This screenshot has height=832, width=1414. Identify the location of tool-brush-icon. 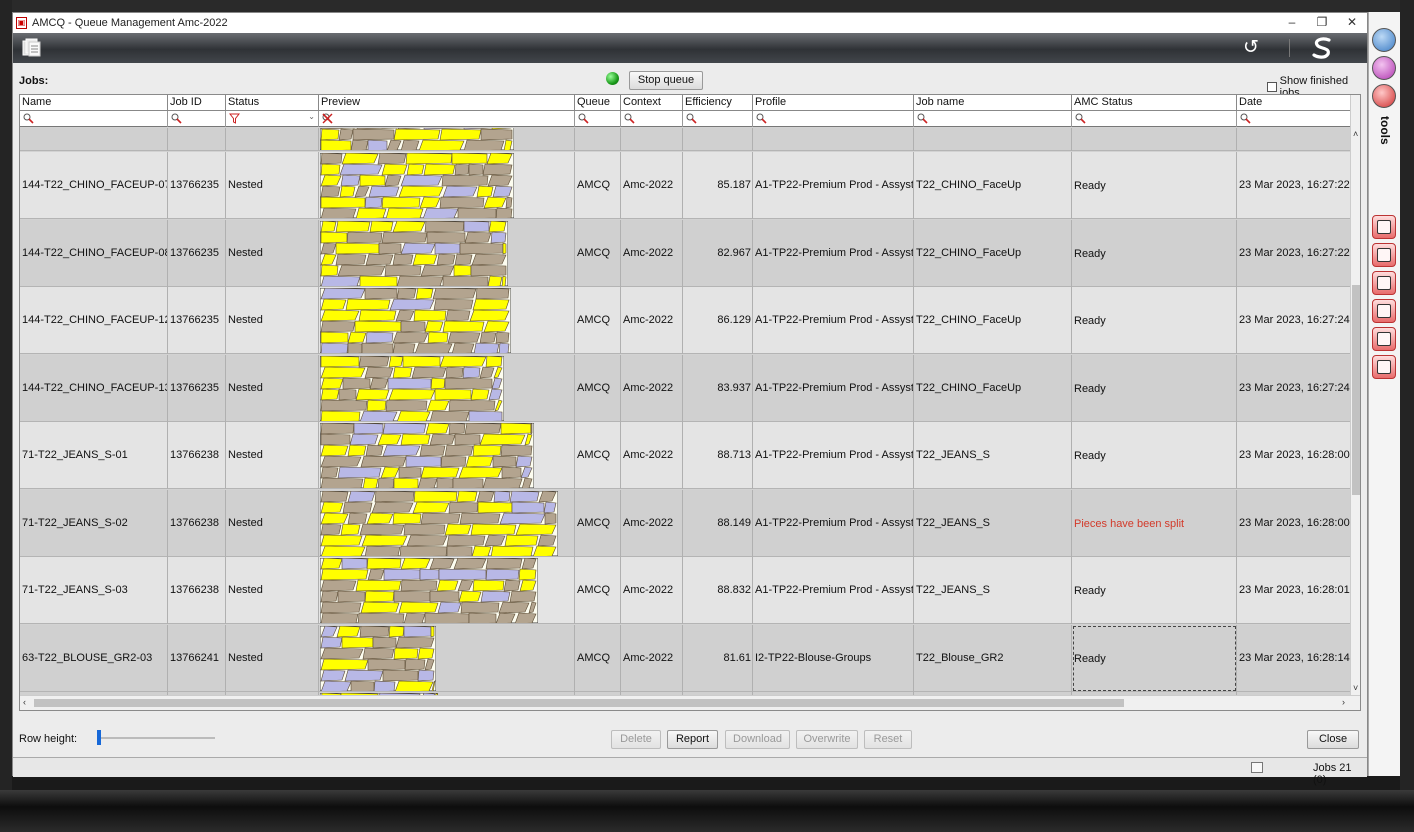
(1384, 339).